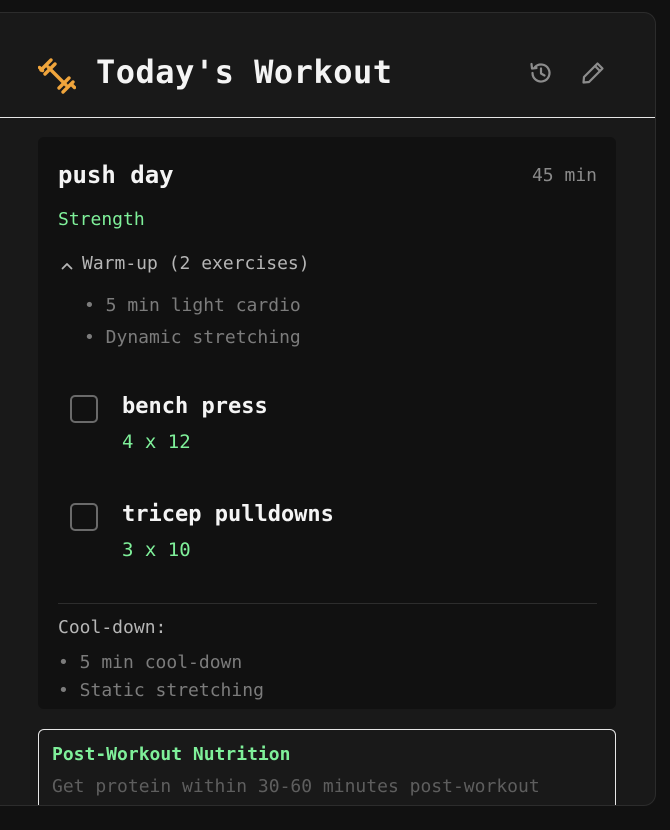 The width and height of the screenshot is (670, 830). I want to click on history-icon, so click(541, 75).